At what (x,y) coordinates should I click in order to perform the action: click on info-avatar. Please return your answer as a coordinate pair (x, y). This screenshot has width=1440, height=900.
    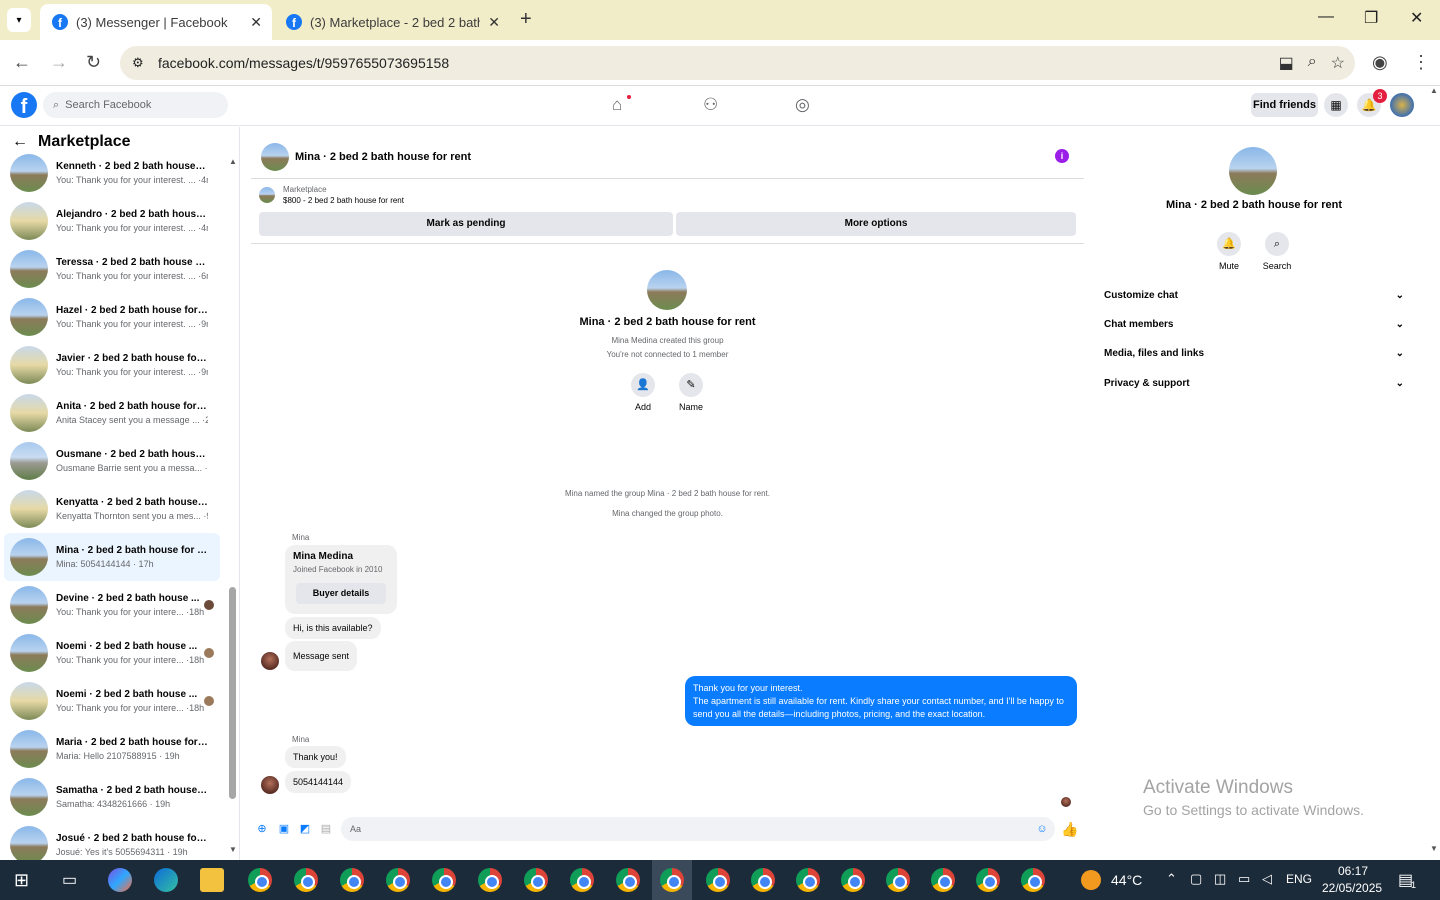
    Looking at the image, I should click on (1253, 171).